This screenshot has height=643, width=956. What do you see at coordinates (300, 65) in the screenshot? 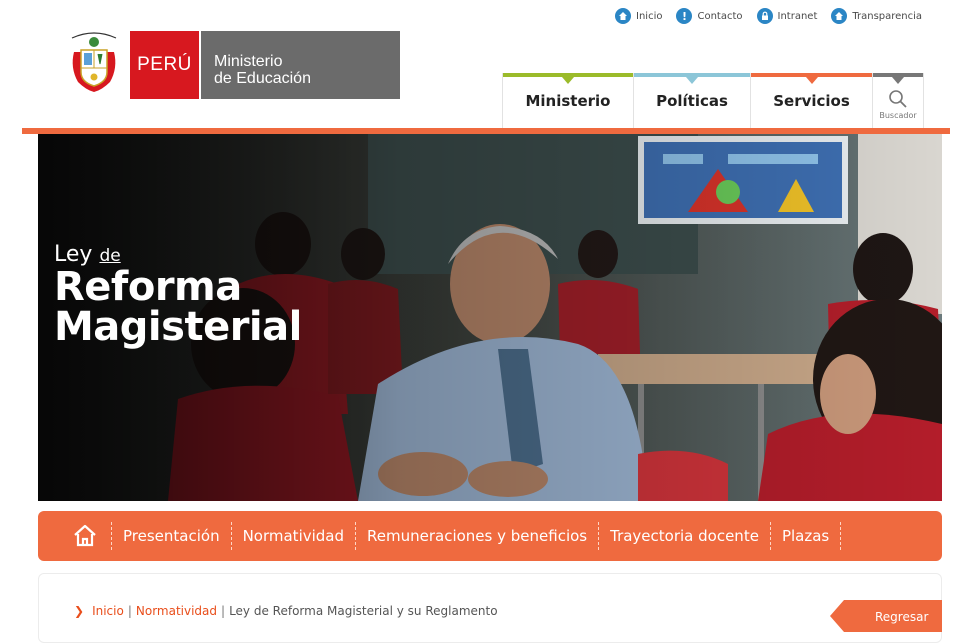
I see `ministry-brand-box: Ministerio de Educación` at bounding box center [300, 65].